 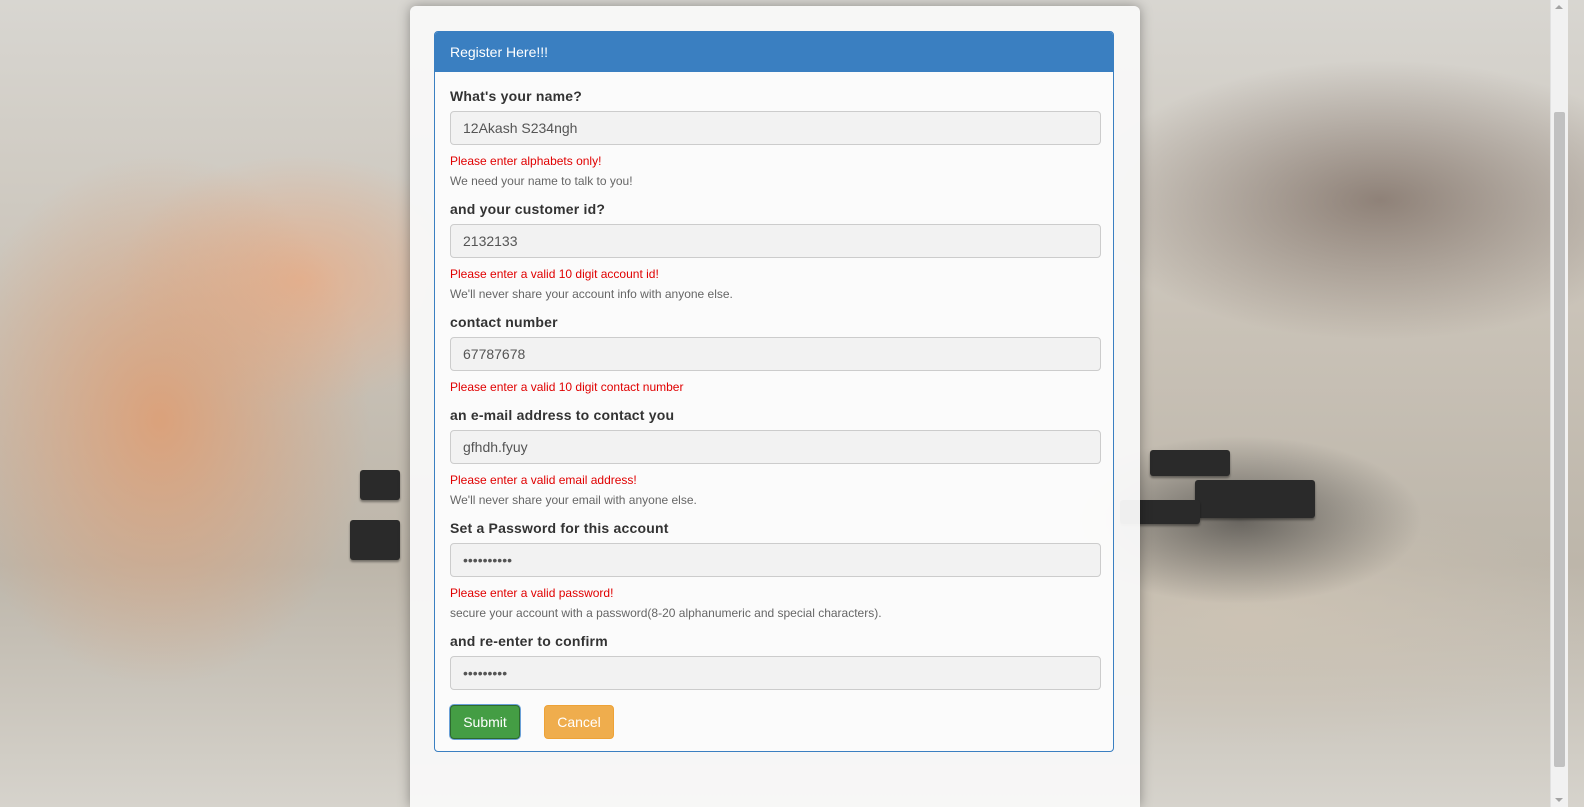 What do you see at coordinates (541, 181) in the screenshot?
I see `name-help: We need your name to talk to you!` at bounding box center [541, 181].